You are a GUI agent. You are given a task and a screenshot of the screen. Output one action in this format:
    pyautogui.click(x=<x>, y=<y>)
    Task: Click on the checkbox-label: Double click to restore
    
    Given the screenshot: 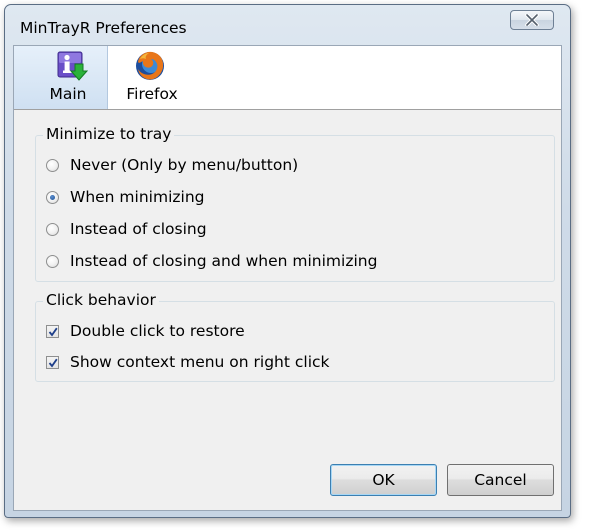 What is the action you would take?
    pyautogui.click(x=157, y=331)
    